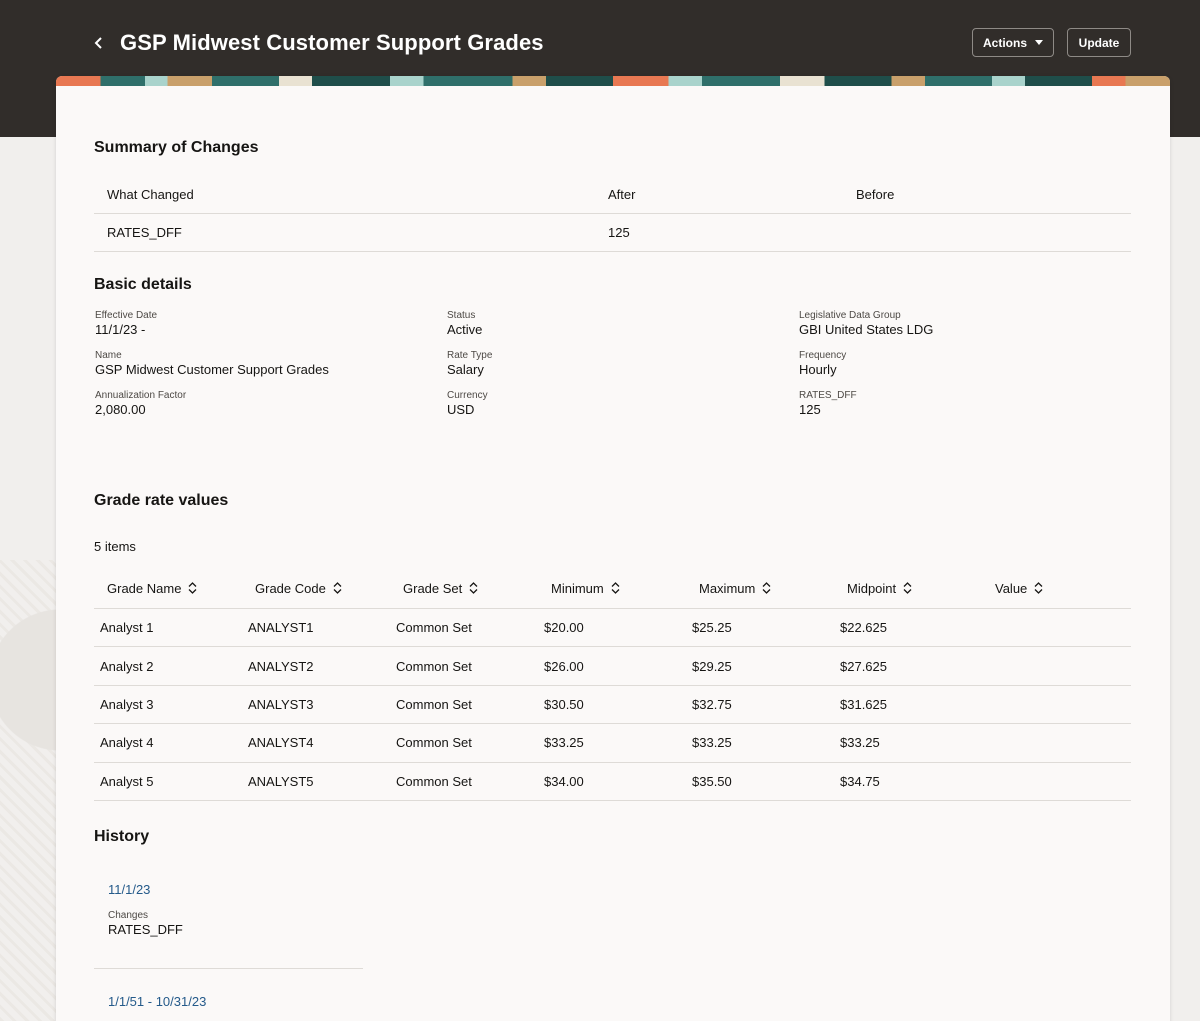 The height and width of the screenshot is (1021, 1200). Describe the element at coordinates (461, 315) in the screenshot. I see `detail-label: Status` at that location.